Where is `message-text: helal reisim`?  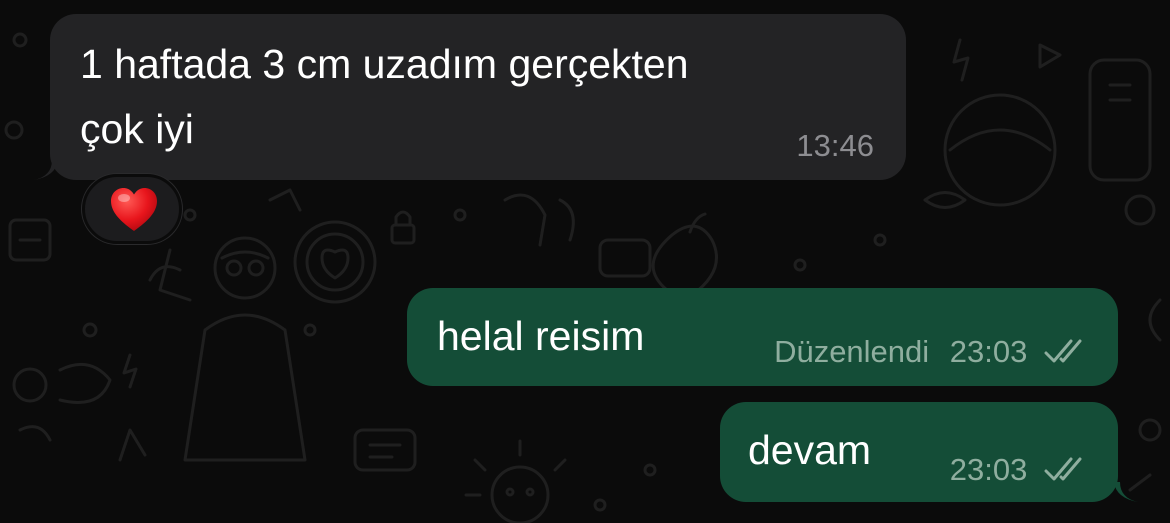 message-text: helal reisim is located at coordinates (541, 336).